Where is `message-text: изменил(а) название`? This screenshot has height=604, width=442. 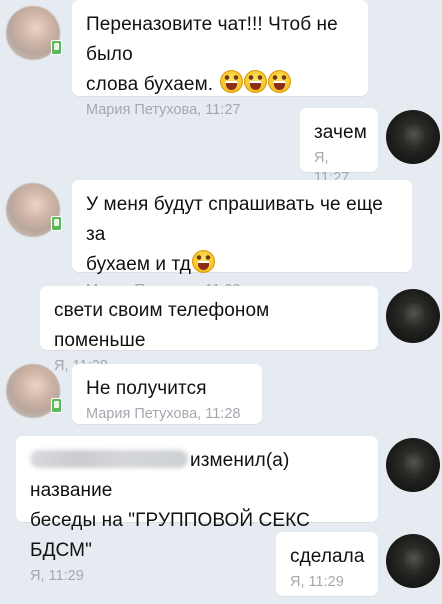 message-text: изменил(а) название is located at coordinates (160, 475).